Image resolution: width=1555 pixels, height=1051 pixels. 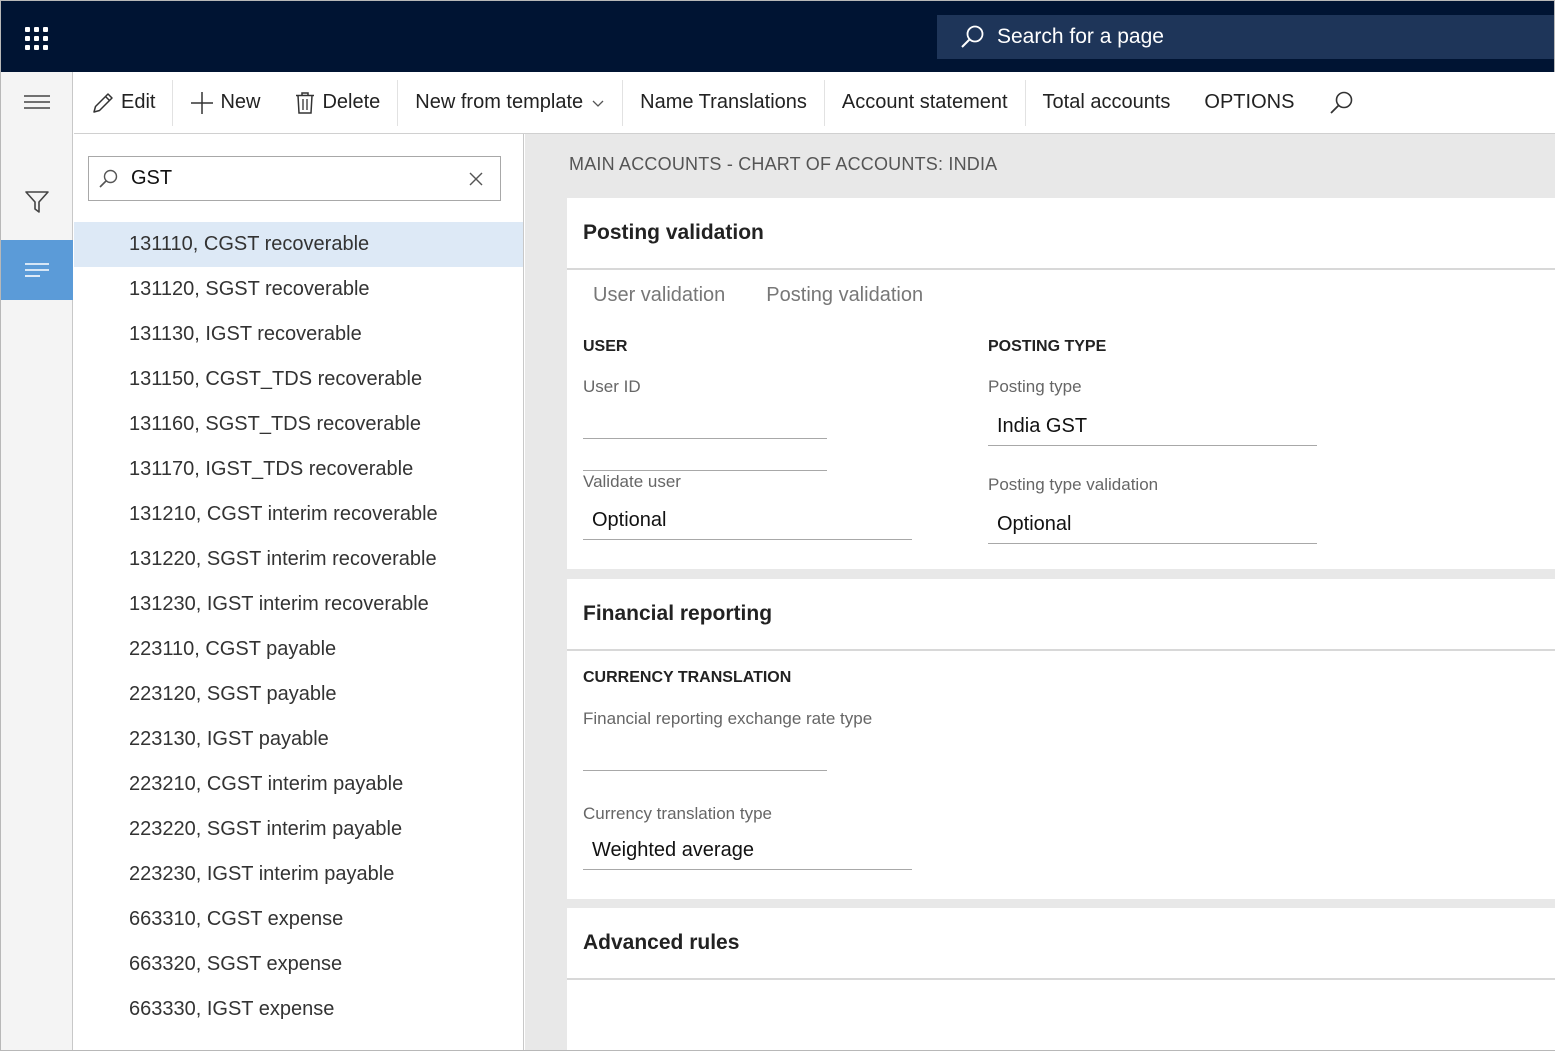 I want to click on currency-translation-group-title: CURRENCY TRANSLATION, so click(x=687, y=677).